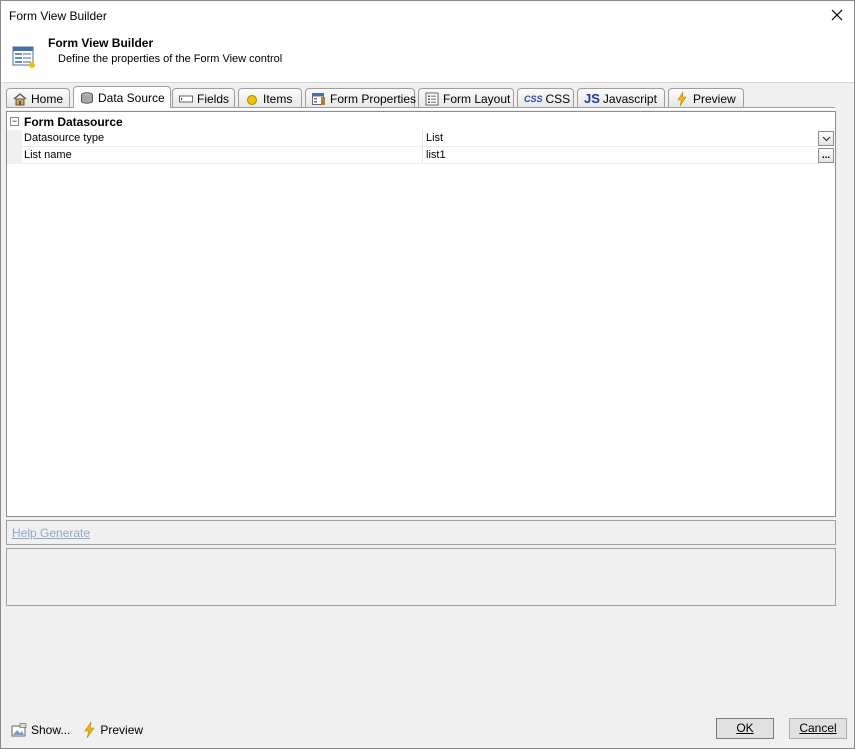 The width and height of the screenshot is (855, 749). Describe the element at coordinates (533, 98) in the screenshot. I see `css-icon: CSS` at that location.